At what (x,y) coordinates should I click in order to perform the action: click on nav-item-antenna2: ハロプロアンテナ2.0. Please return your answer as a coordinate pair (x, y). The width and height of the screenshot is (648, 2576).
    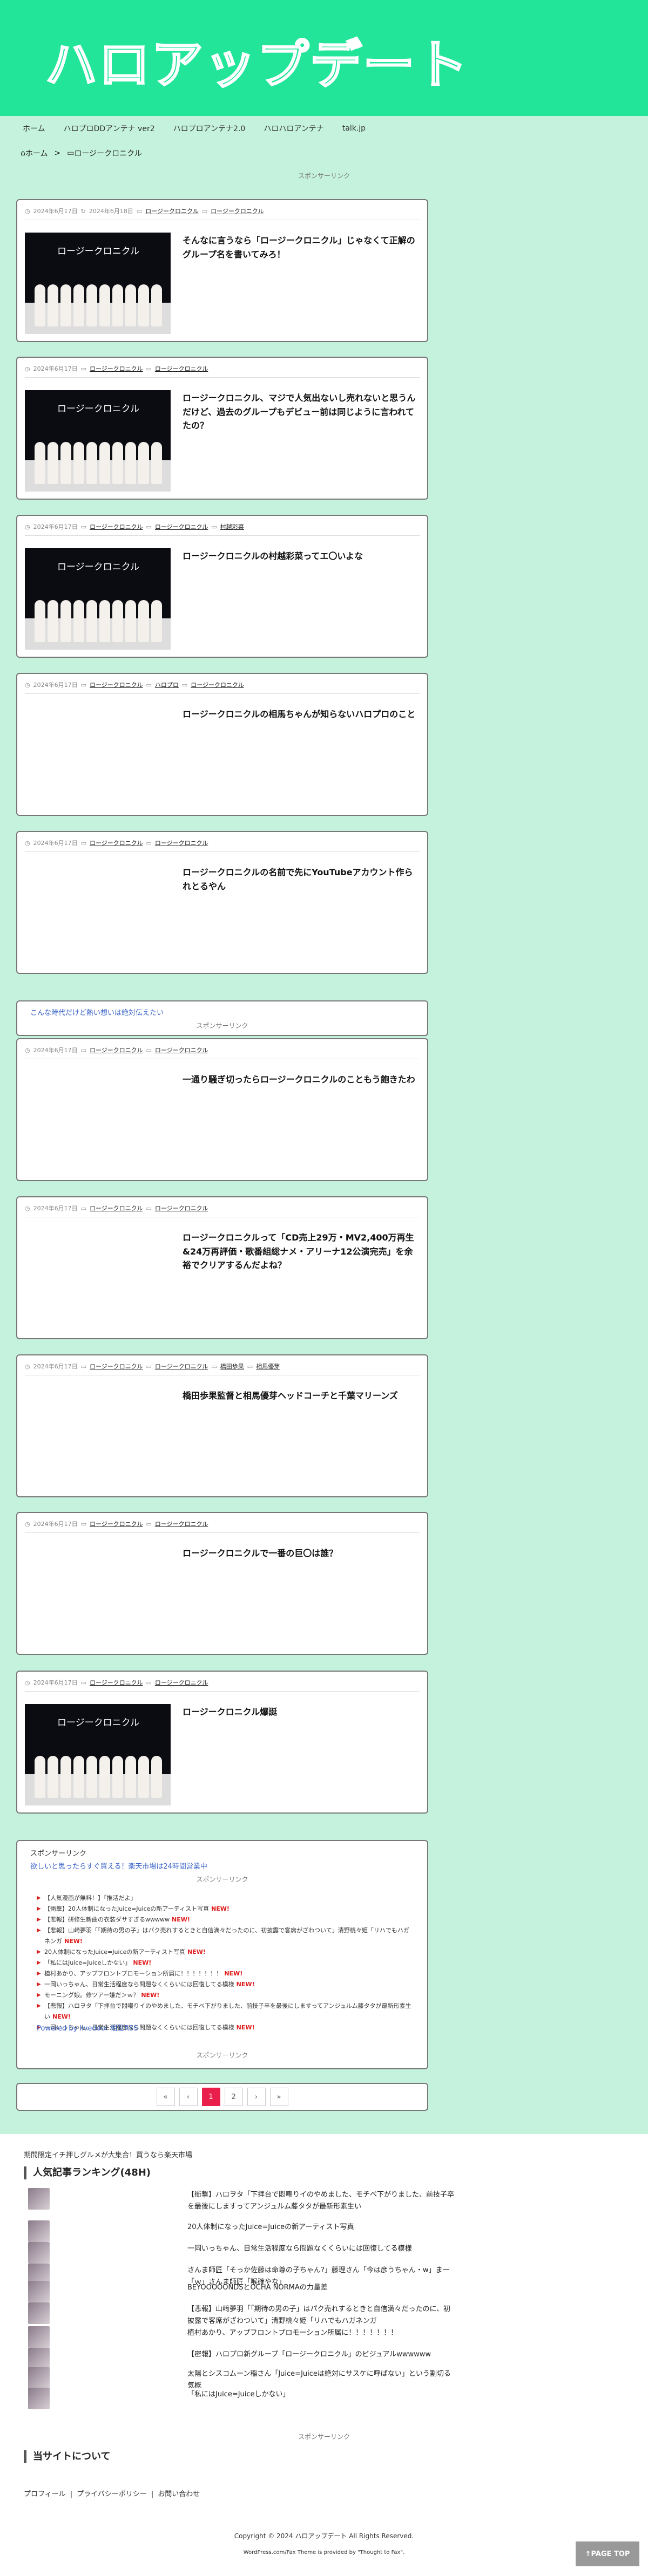
    Looking at the image, I should click on (210, 128).